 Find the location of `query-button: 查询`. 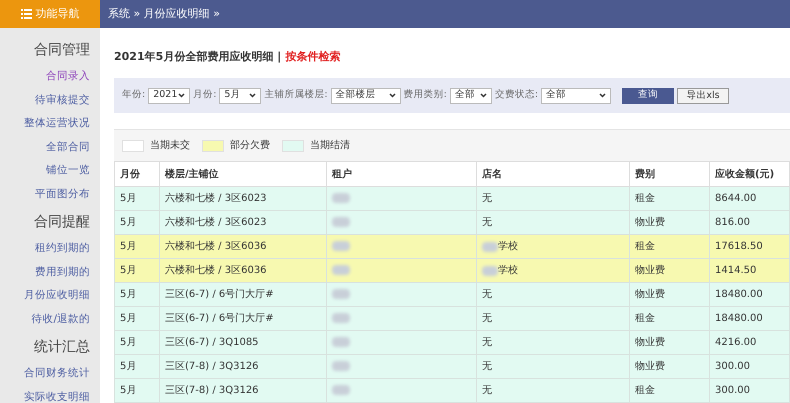

query-button: 查询 is located at coordinates (648, 96).